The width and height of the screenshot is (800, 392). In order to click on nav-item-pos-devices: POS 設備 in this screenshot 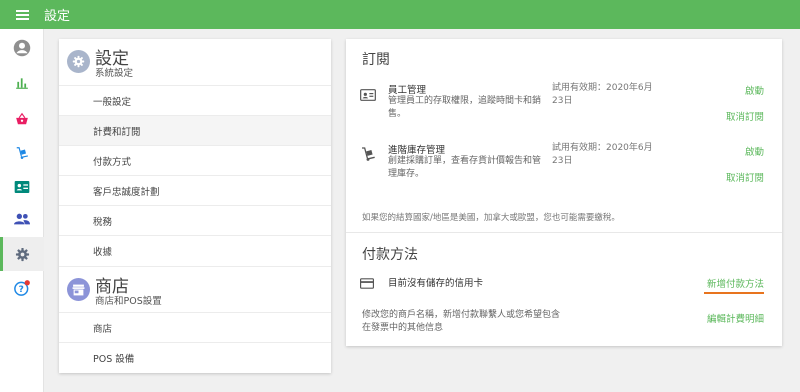, I will do `click(195, 357)`.